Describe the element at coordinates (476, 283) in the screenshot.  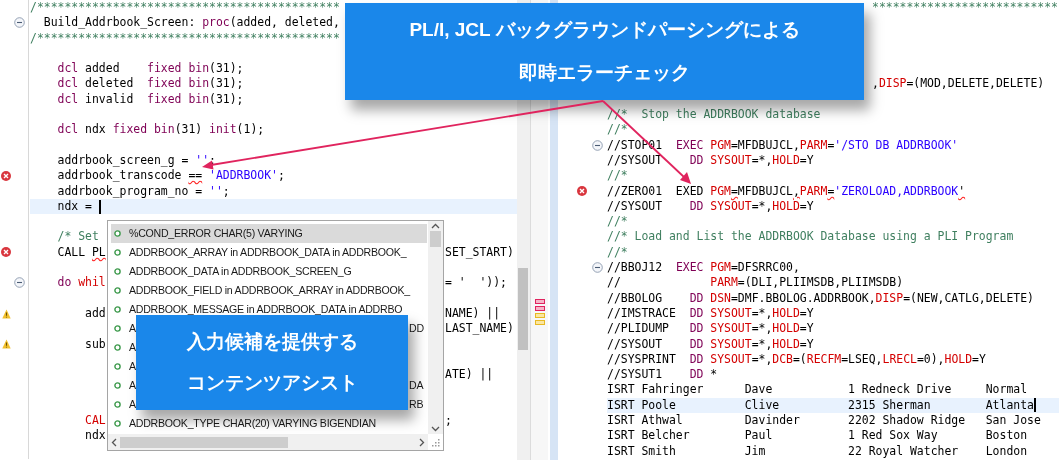
I see `code-line: = ' '));` at that location.